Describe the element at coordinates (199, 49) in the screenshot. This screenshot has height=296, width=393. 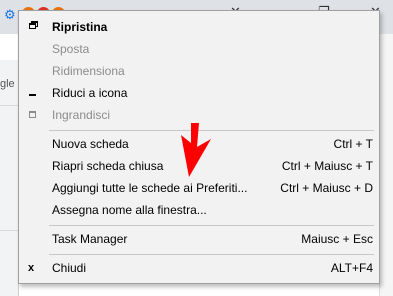
I see `menu-item-move: Sposta` at that location.